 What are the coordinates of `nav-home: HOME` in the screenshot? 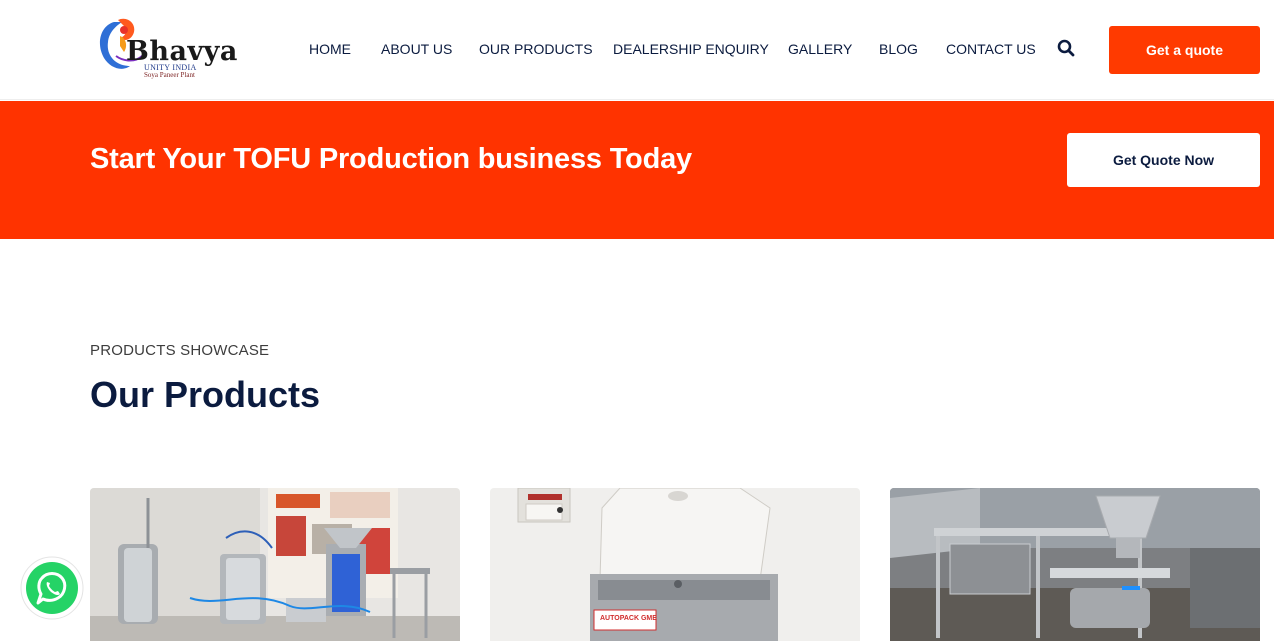 It's located at (330, 49).